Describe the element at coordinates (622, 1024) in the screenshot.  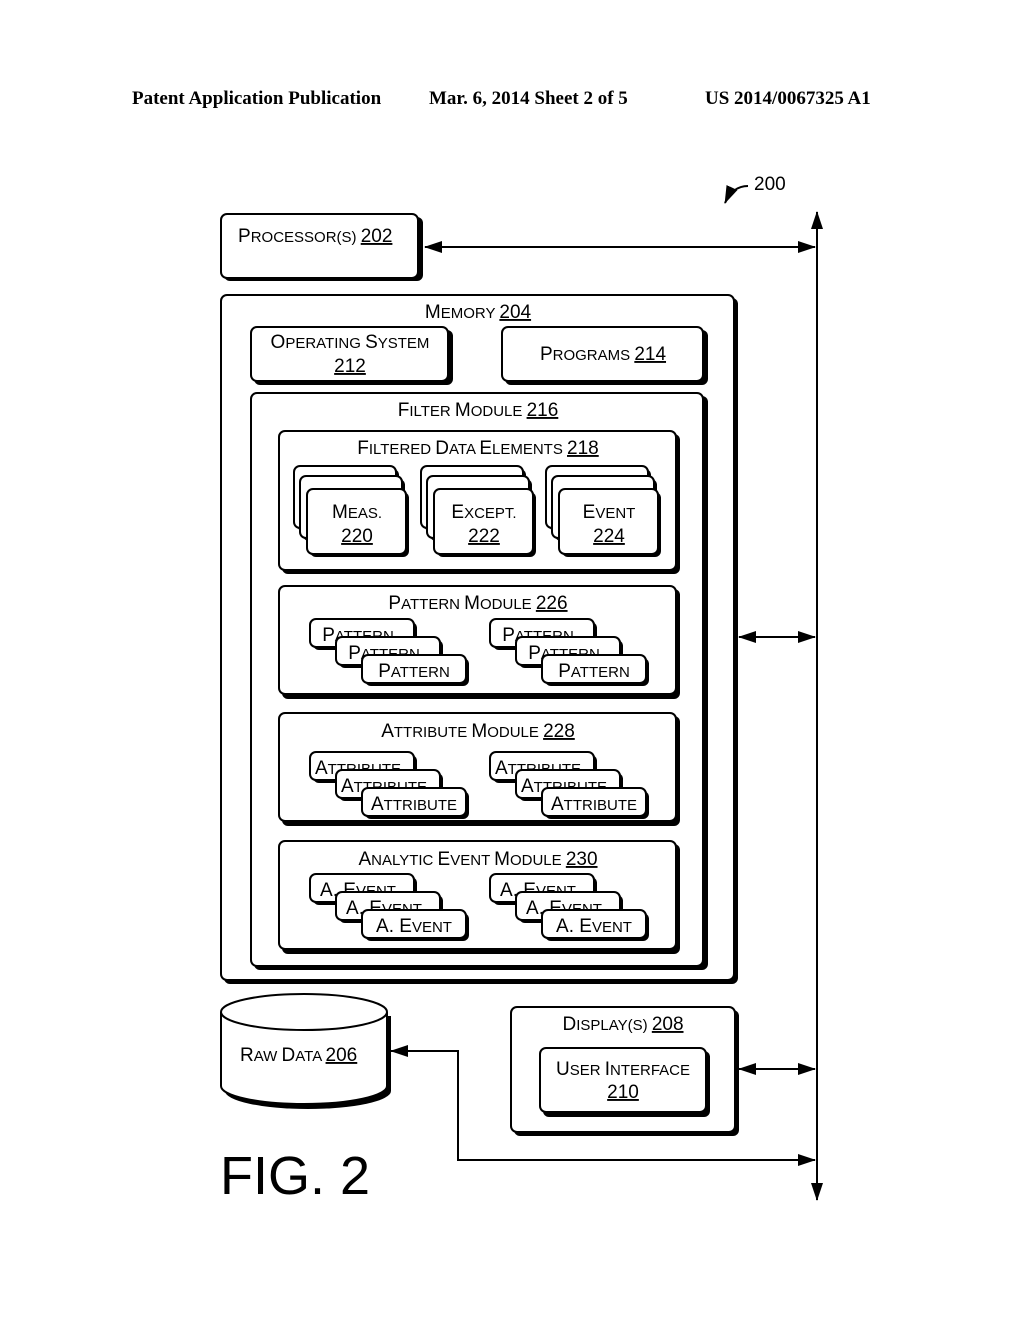
I see `svg-text: DISPLAY(S) 208` at that location.